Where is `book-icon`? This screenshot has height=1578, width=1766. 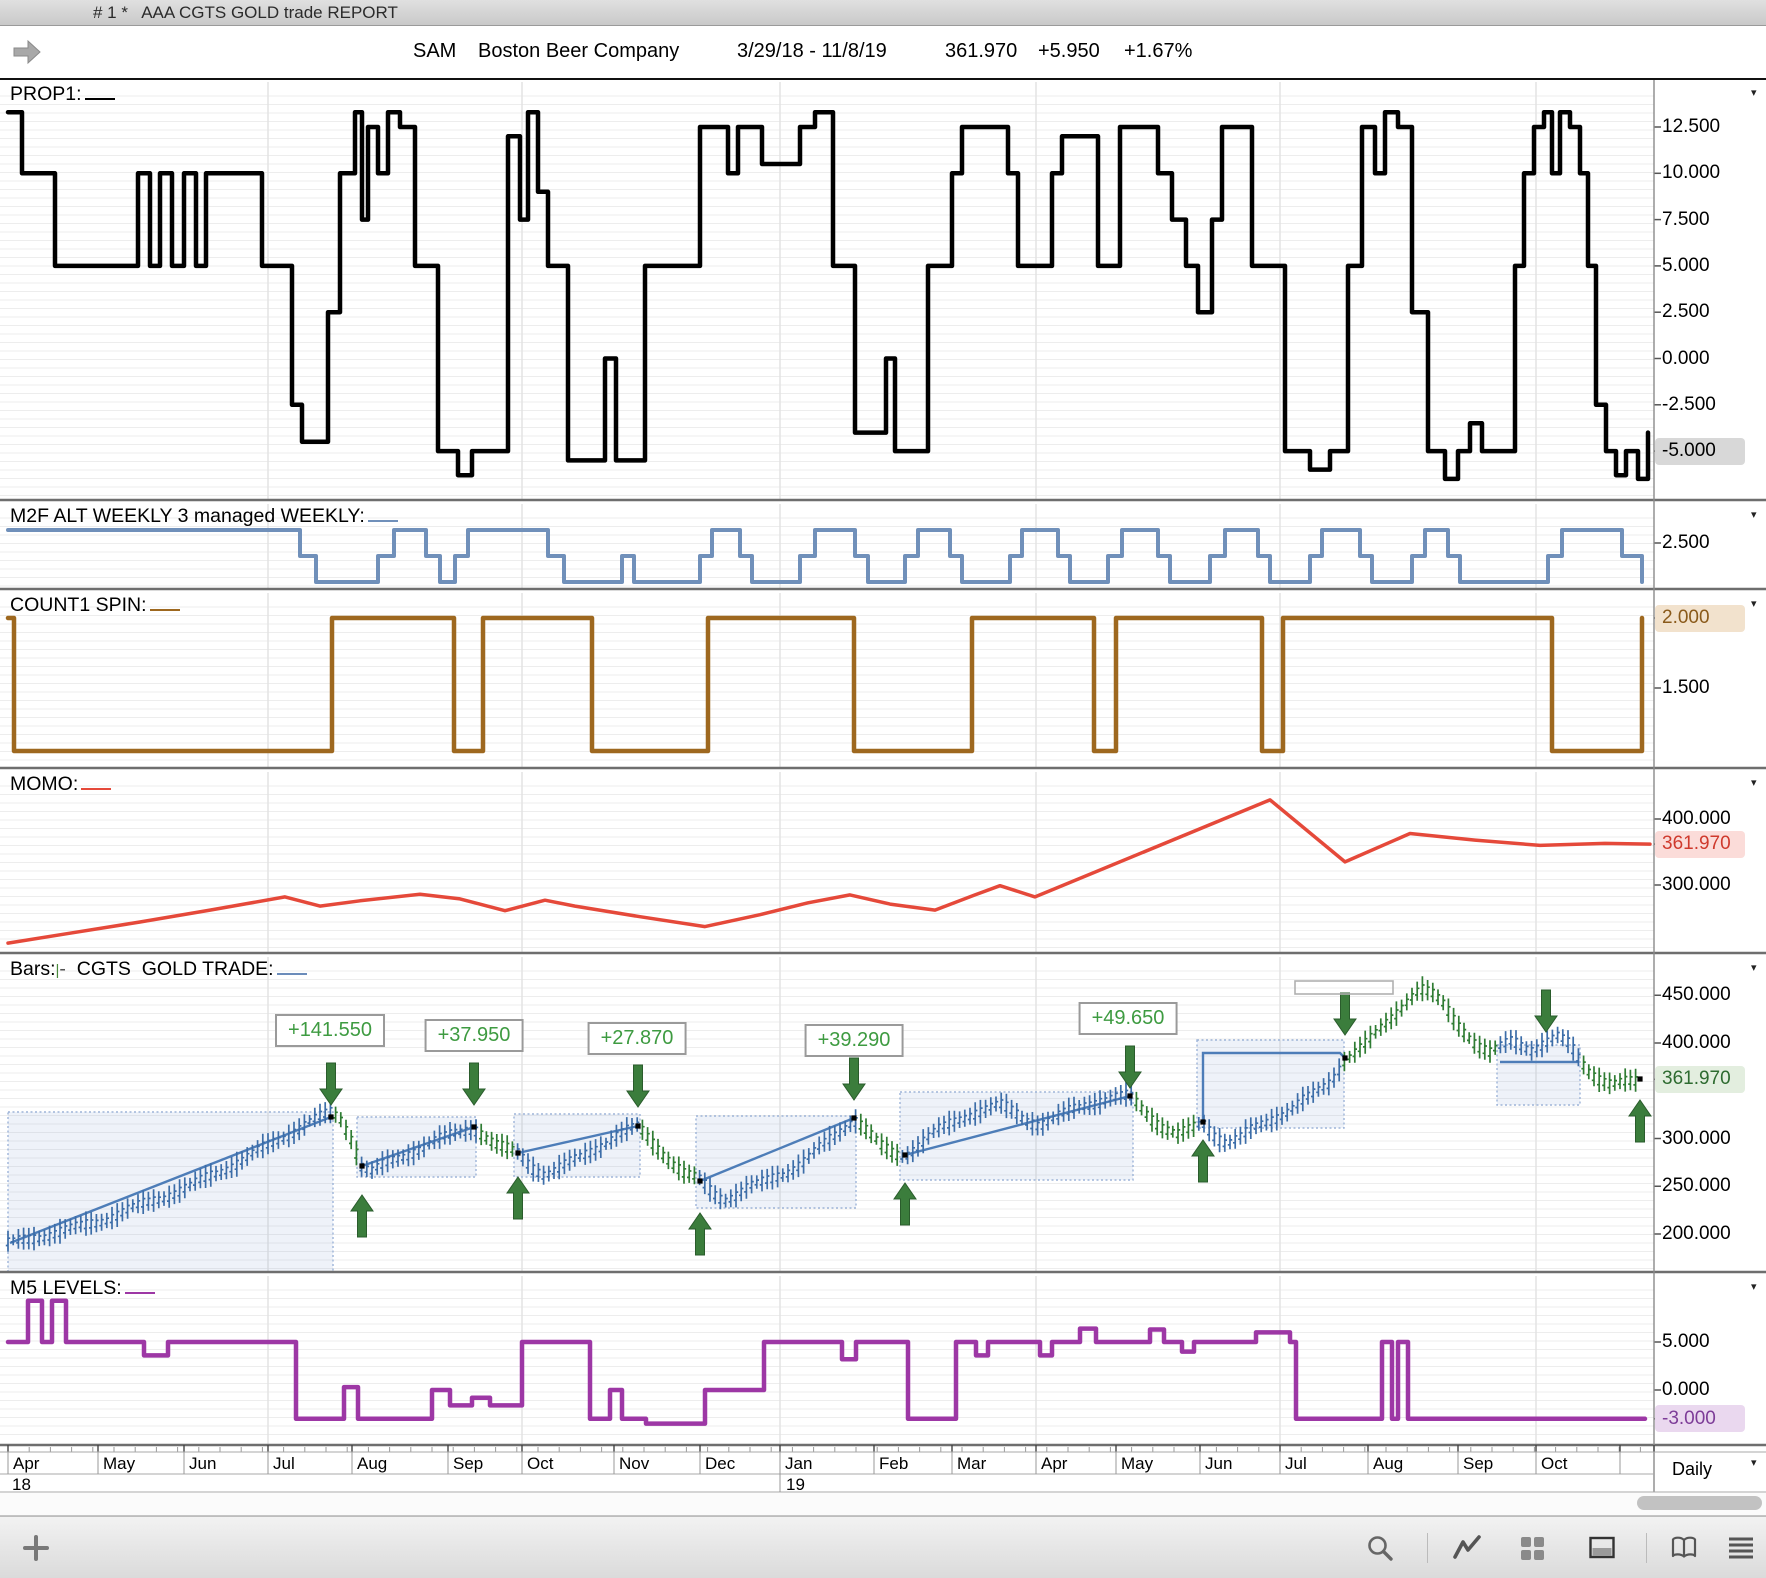 book-icon is located at coordinates (1684, 1548).